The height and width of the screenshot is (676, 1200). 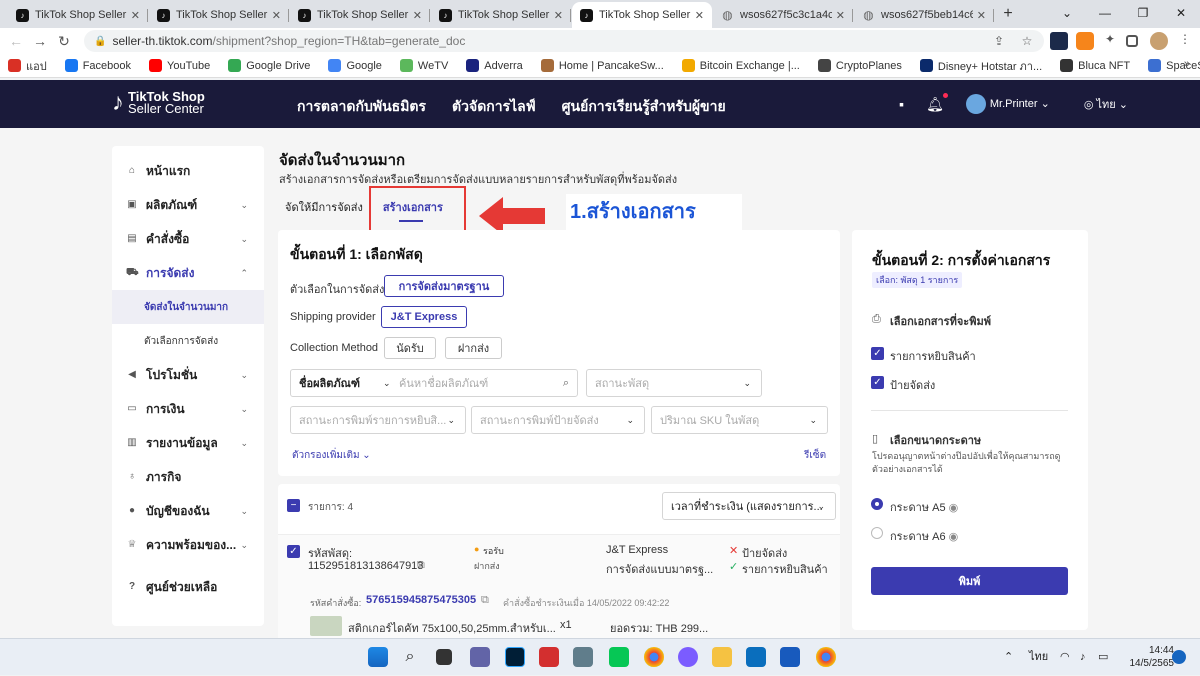 What do you see at coordinates (188, 205) in the screenshot?
I see `sidebar-item-2: ▣ ผลิตภัณฑ์ ⌄` at bounding box center [188, 205].